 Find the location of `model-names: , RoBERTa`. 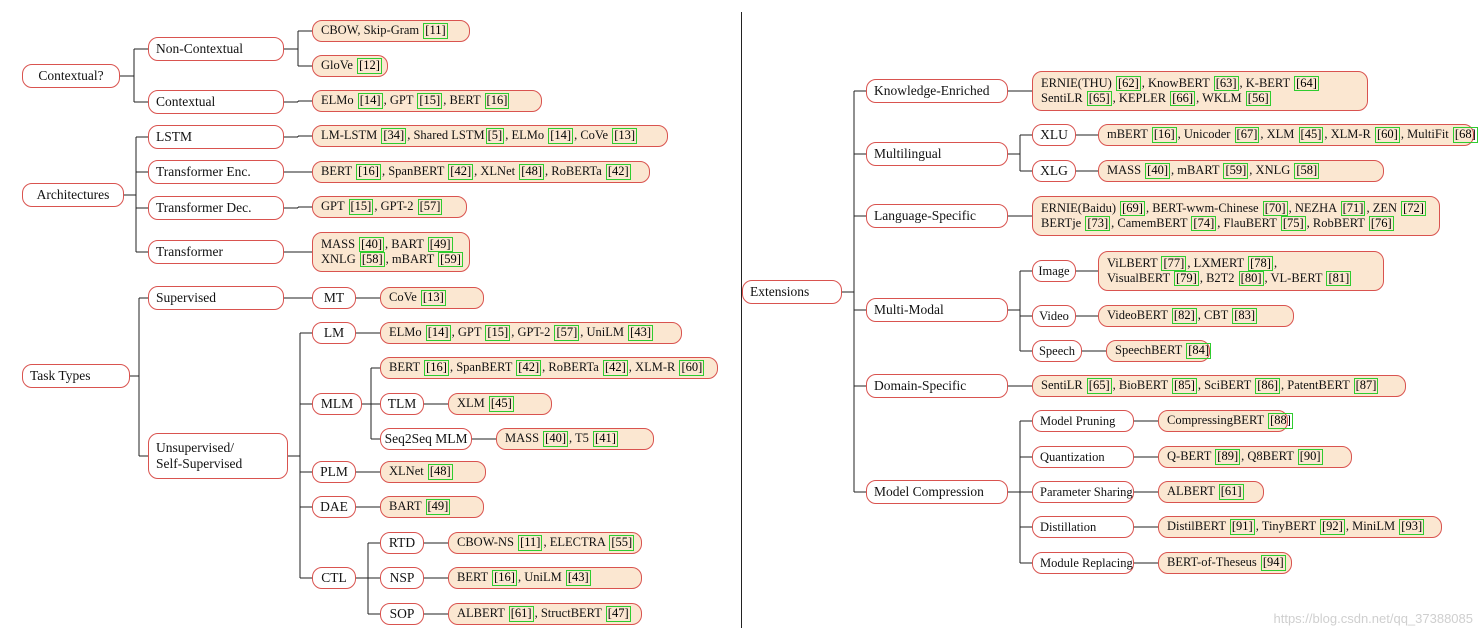

model-names: , RoBERTa is located at coordinates (575, 171).